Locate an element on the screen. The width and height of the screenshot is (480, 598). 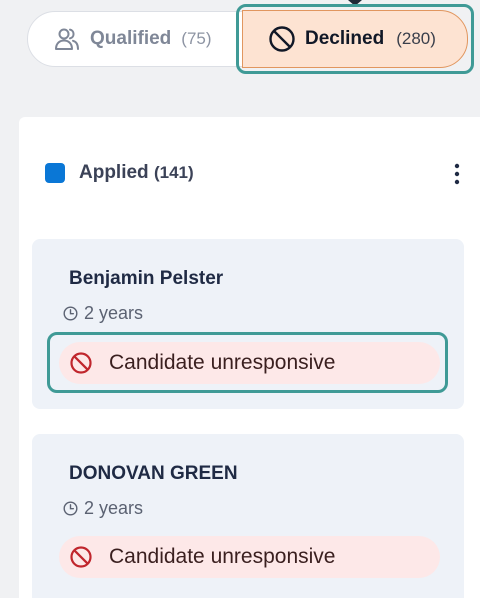
ban-icon is located at coordinates (81, 557).